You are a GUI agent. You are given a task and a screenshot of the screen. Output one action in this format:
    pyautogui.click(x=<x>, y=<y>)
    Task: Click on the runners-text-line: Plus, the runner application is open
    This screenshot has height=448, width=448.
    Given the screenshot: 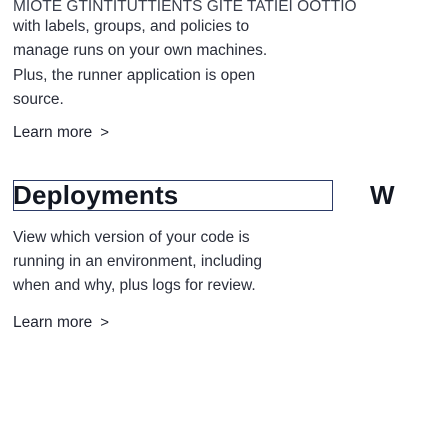 What is the action you would take?
    pyautogui.click(x=134, y=75)
    